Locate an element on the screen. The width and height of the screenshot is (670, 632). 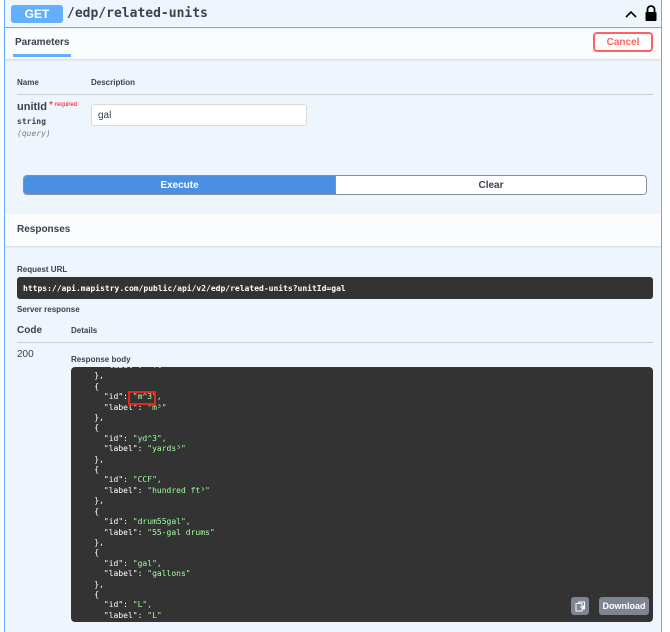
code-line: "label": "55-gal drums" is located at coordinates (145, 532).